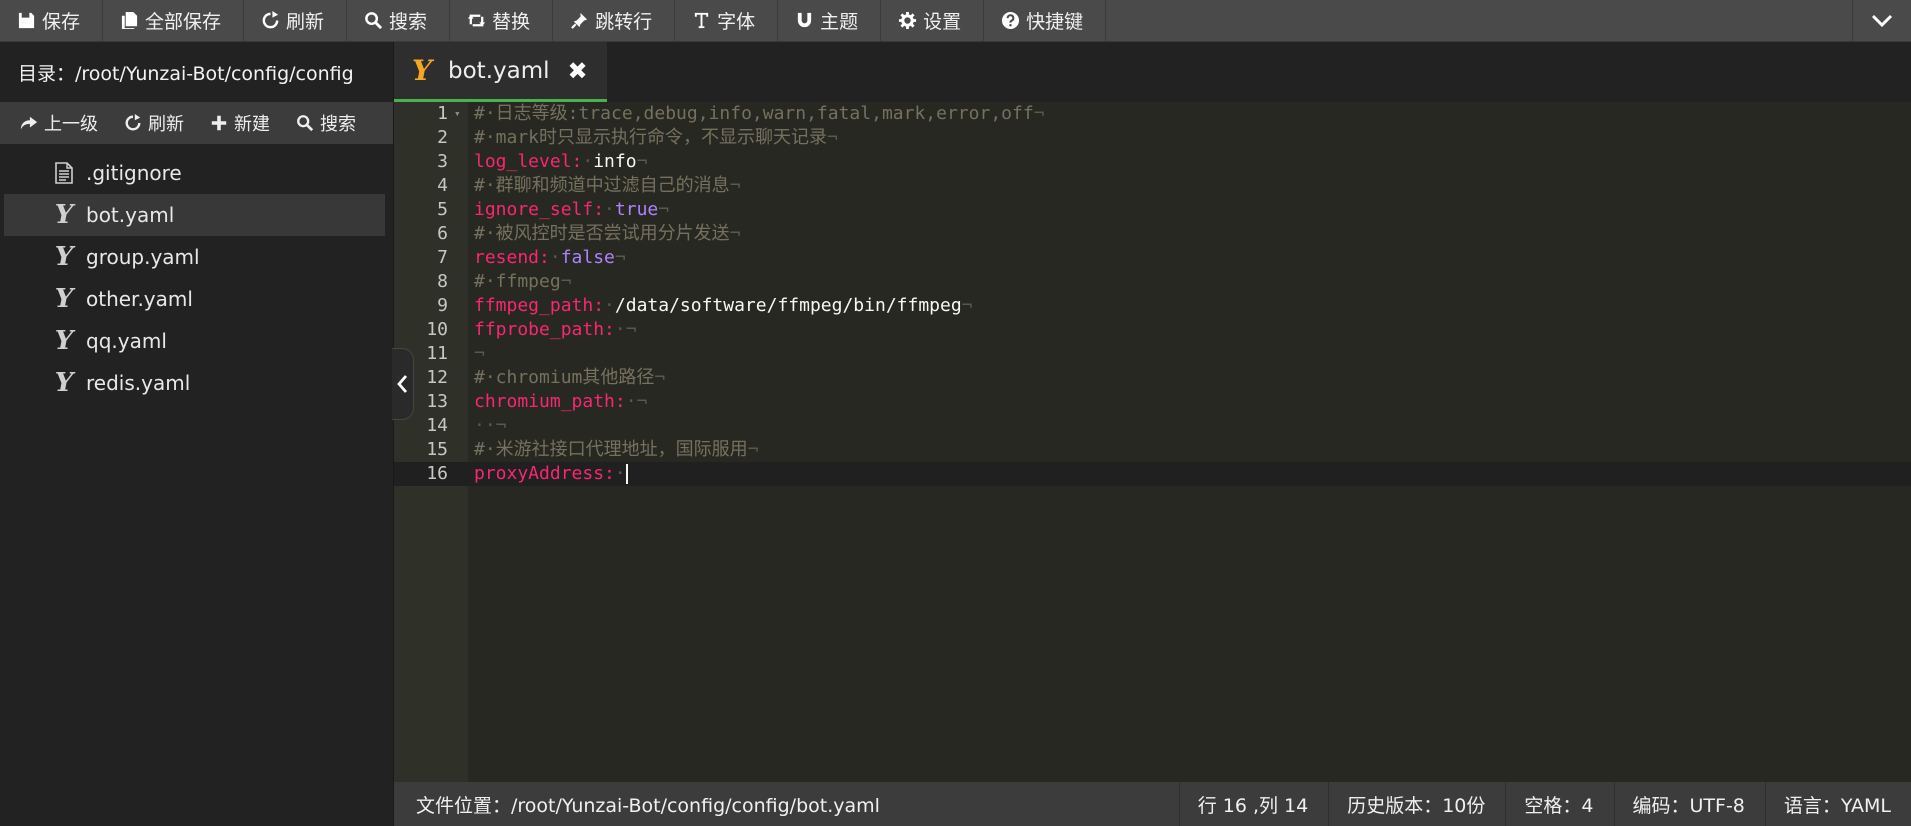 The height and width of the screenshot is (826, 1911). I want to click on code-line: resend:·false¬, so click(1189, 258).